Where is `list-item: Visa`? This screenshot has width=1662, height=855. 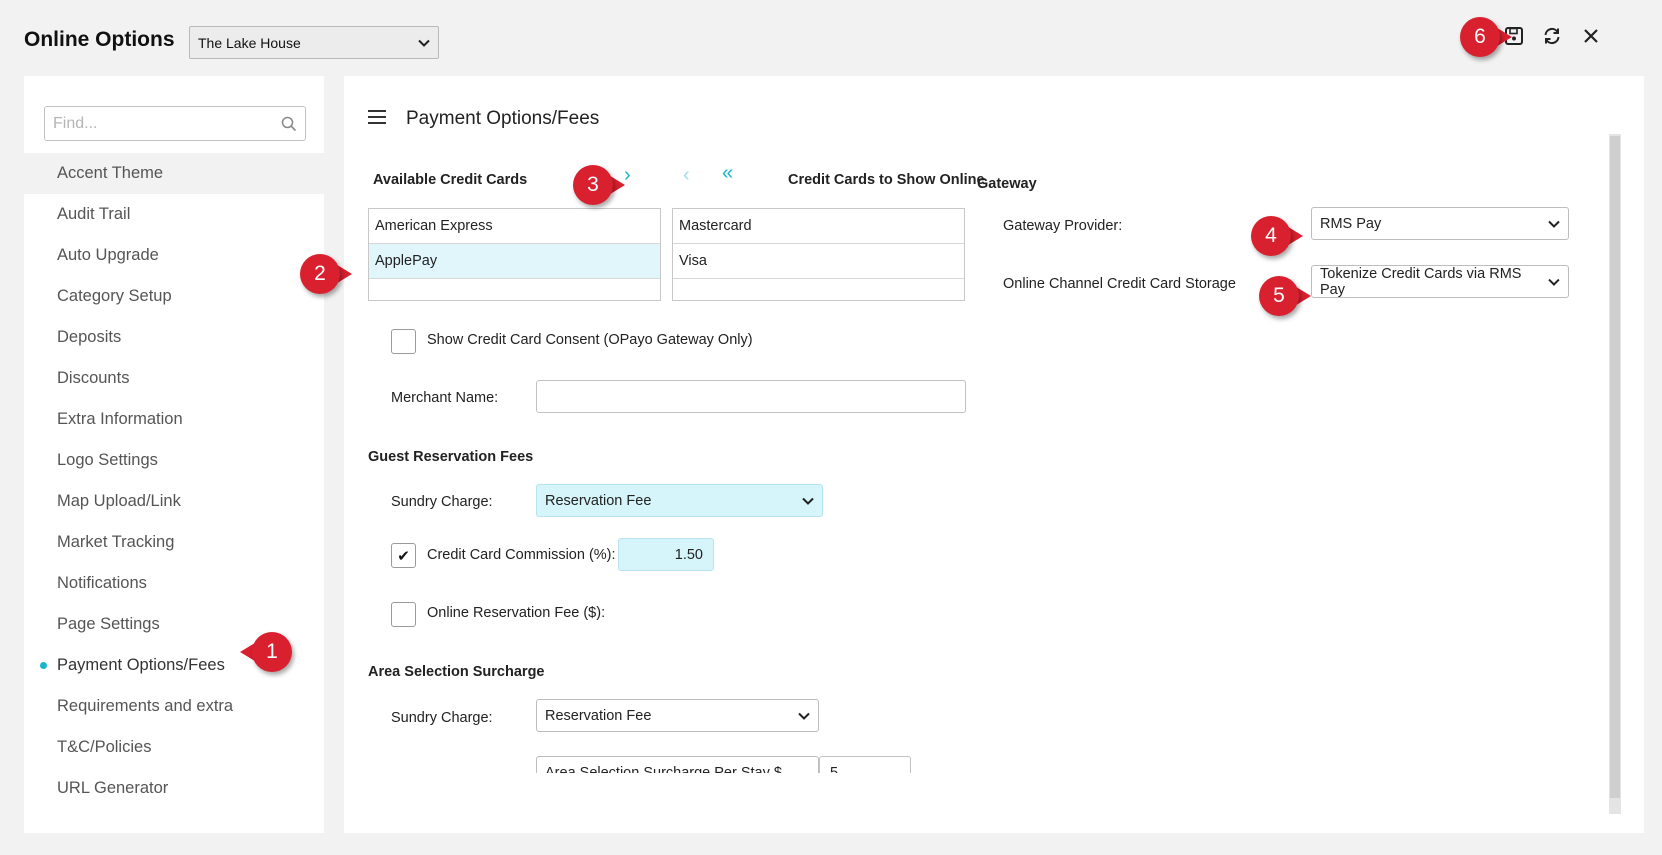
list-item: Visa is located at coordinates (818, 261).